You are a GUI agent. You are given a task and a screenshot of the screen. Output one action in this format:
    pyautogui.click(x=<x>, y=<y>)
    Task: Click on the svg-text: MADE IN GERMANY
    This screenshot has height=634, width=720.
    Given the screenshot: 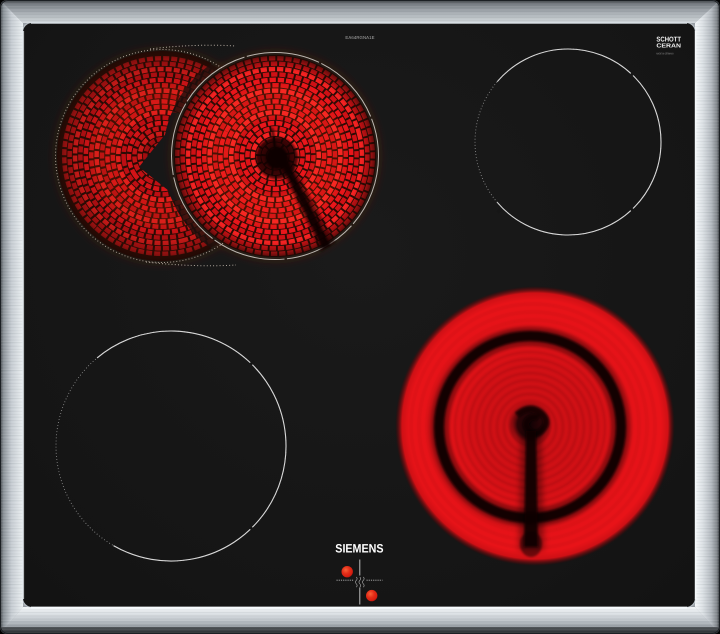 What is the action you would take?
    pyautogui.click(x=665, y=53)
    